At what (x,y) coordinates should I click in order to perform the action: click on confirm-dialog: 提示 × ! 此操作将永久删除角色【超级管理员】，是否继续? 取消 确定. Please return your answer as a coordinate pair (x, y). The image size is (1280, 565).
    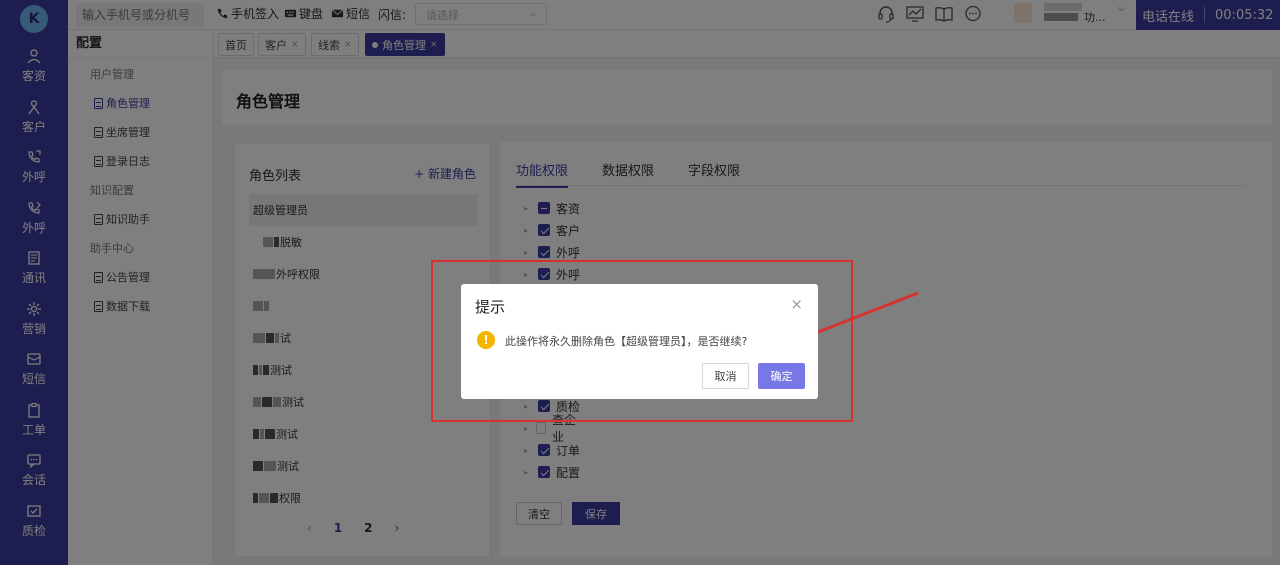
    Looking at the image, I should click on (639, 341).